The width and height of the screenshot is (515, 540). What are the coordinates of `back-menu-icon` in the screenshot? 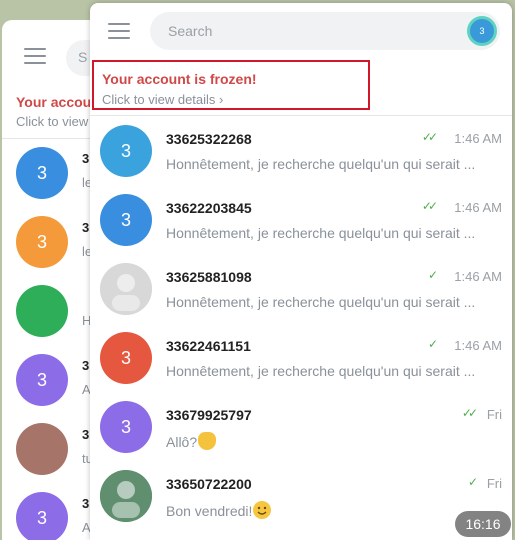 It's located at (35, 56).